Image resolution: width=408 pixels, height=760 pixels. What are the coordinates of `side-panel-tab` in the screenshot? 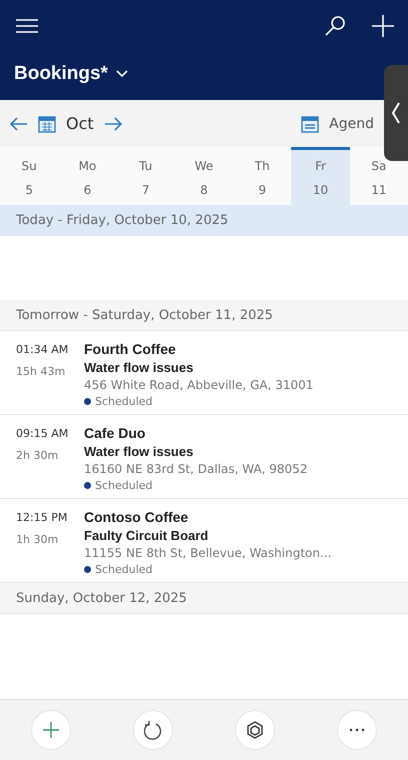 It's located at (396, 113).